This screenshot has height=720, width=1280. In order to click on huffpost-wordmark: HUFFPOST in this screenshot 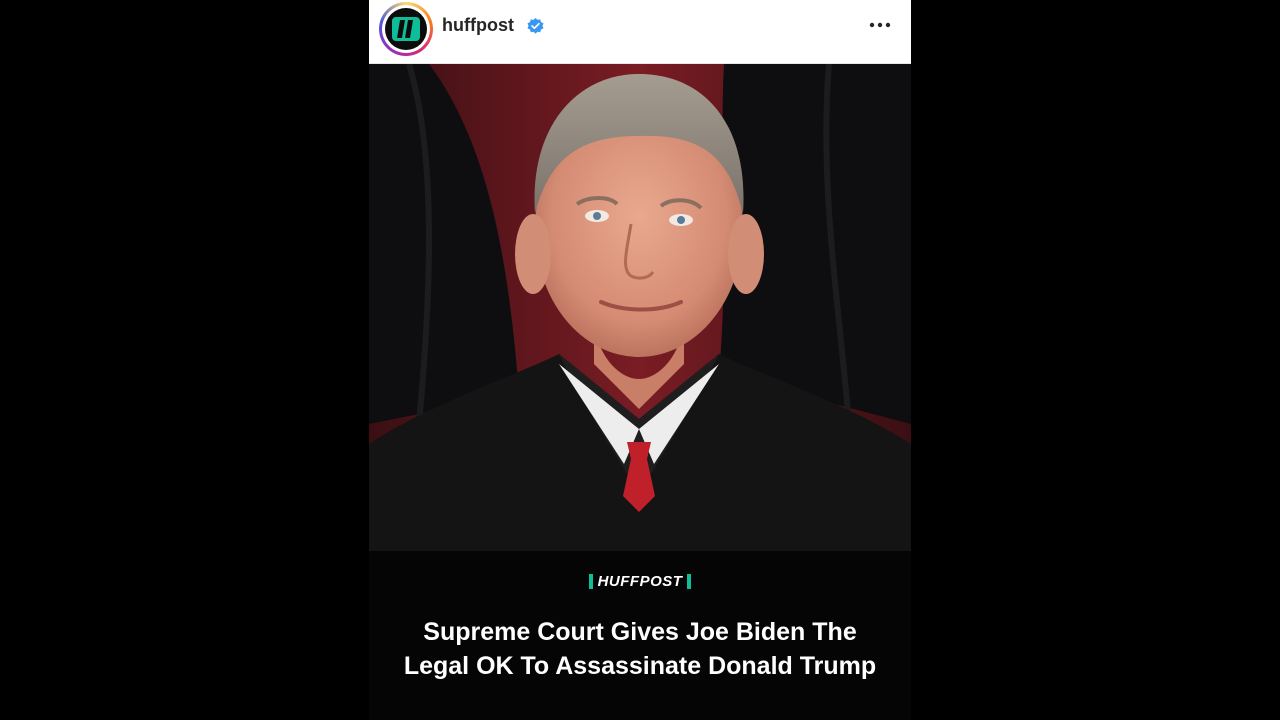, I will do `click(640, 582)`.